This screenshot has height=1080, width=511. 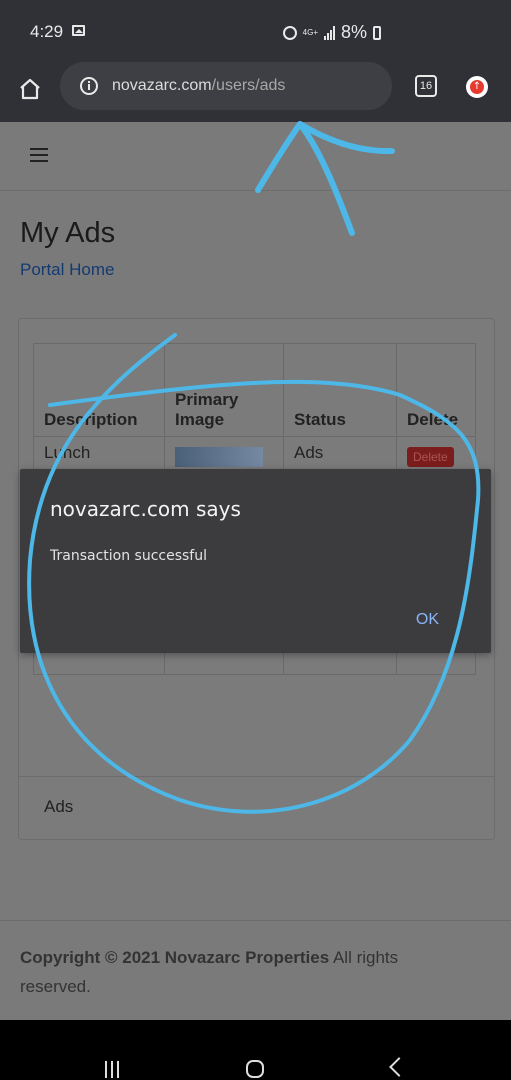 I want to click on url-domain: novazarc.com, so click(x=162, y=85).